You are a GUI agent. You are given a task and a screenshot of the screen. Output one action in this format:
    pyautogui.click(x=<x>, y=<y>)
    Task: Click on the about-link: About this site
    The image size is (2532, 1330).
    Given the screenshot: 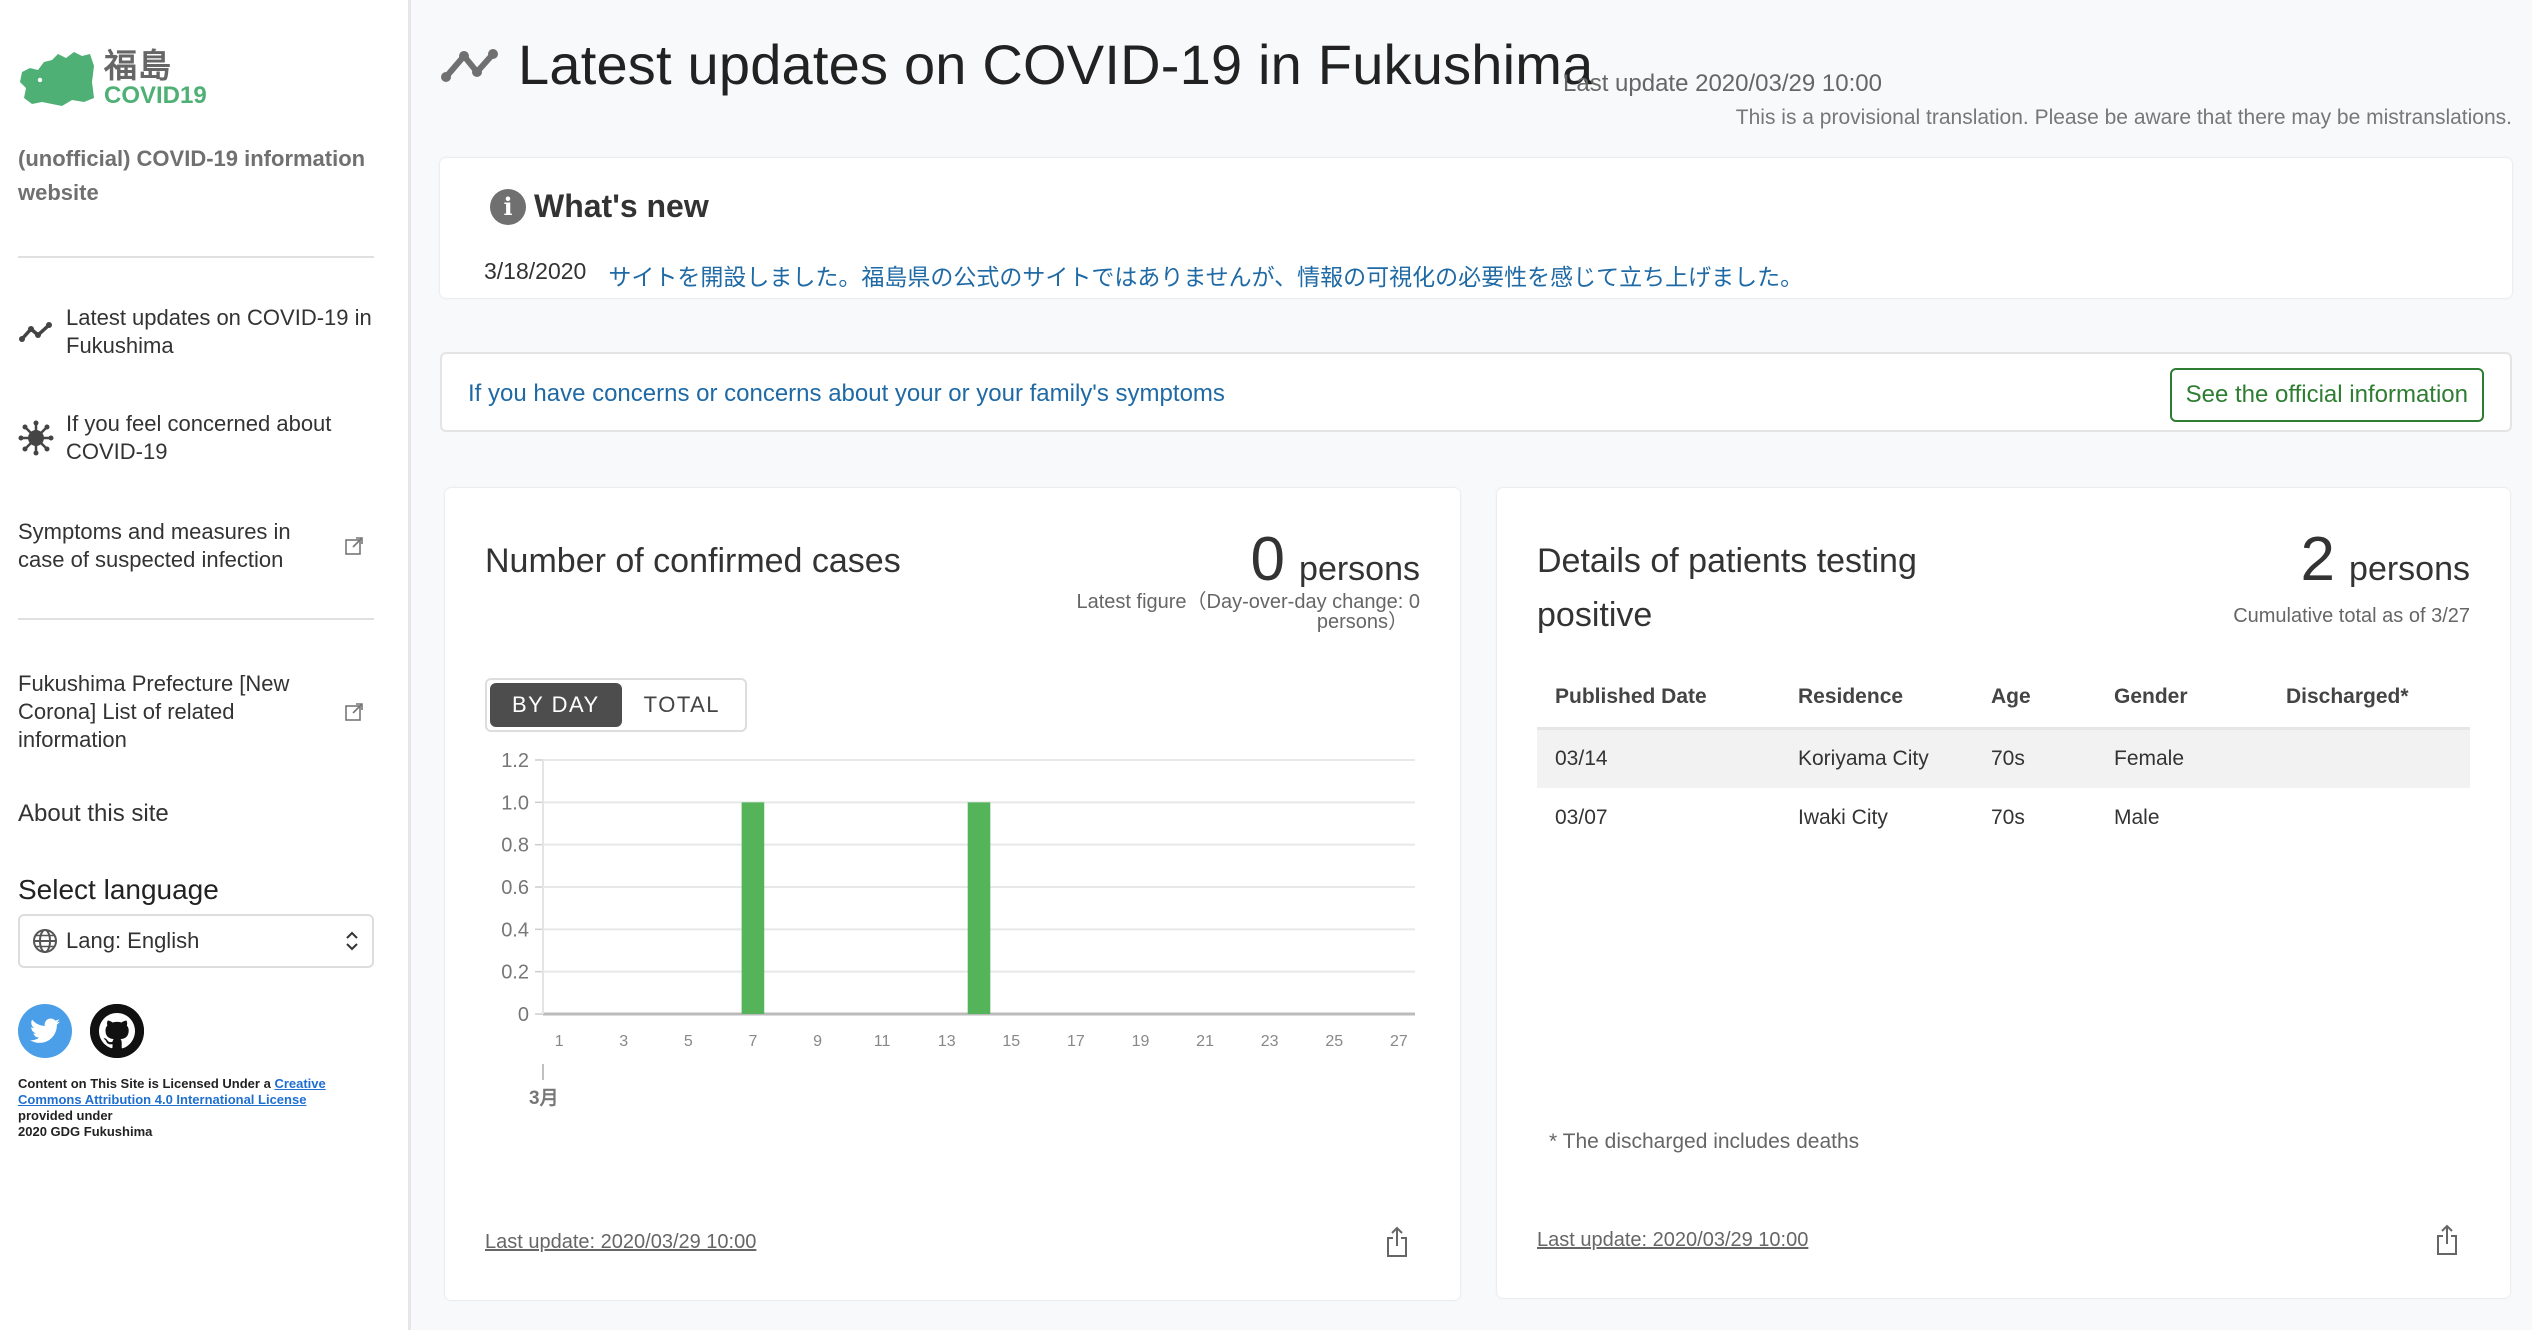 What is the action you would take?
    pyautogui.click(x=93, y=814)
    